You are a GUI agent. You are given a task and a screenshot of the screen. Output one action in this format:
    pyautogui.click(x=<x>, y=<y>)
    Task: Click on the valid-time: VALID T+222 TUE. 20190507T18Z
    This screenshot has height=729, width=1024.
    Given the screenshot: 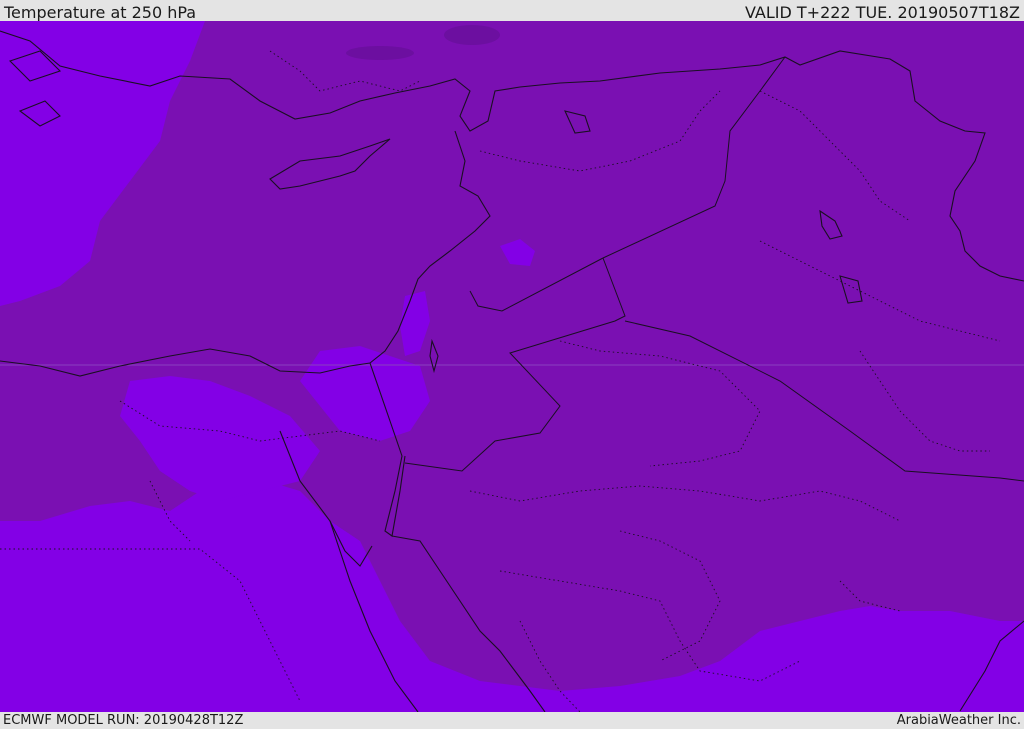 What is the action you would take?
    pyautogui.click(x=882, y=12)
    